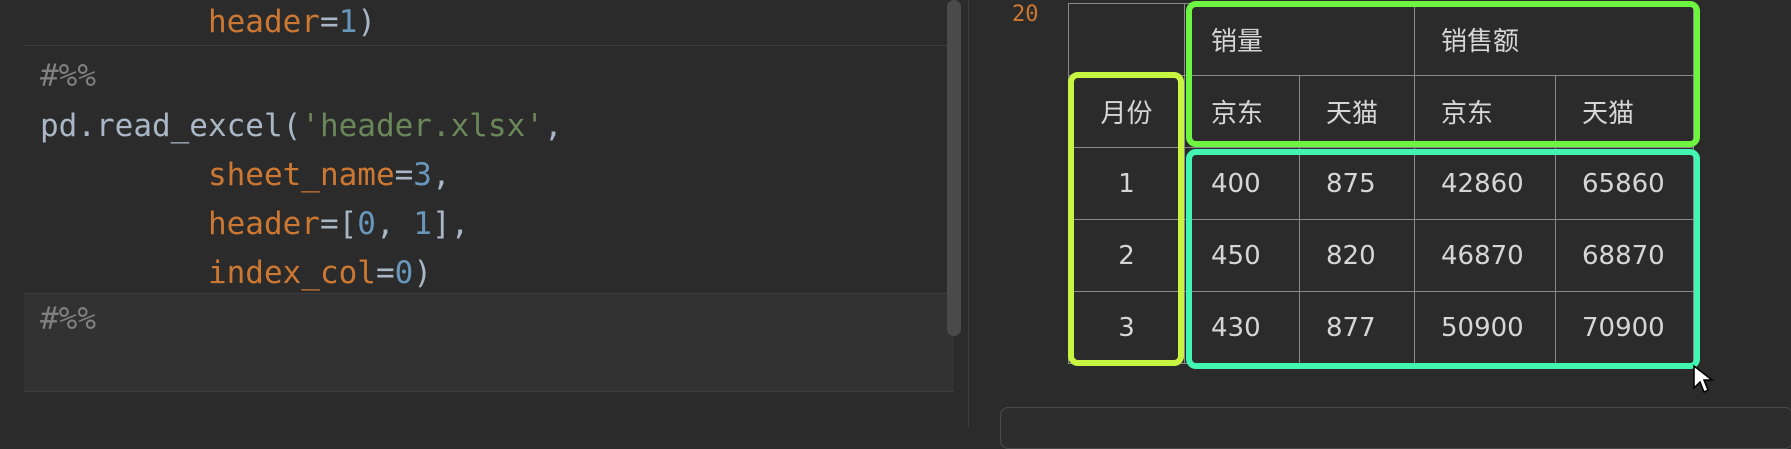  Describe the element at coordinates (450, 224) in the screenshot. I see `code-token: ],` at that location.